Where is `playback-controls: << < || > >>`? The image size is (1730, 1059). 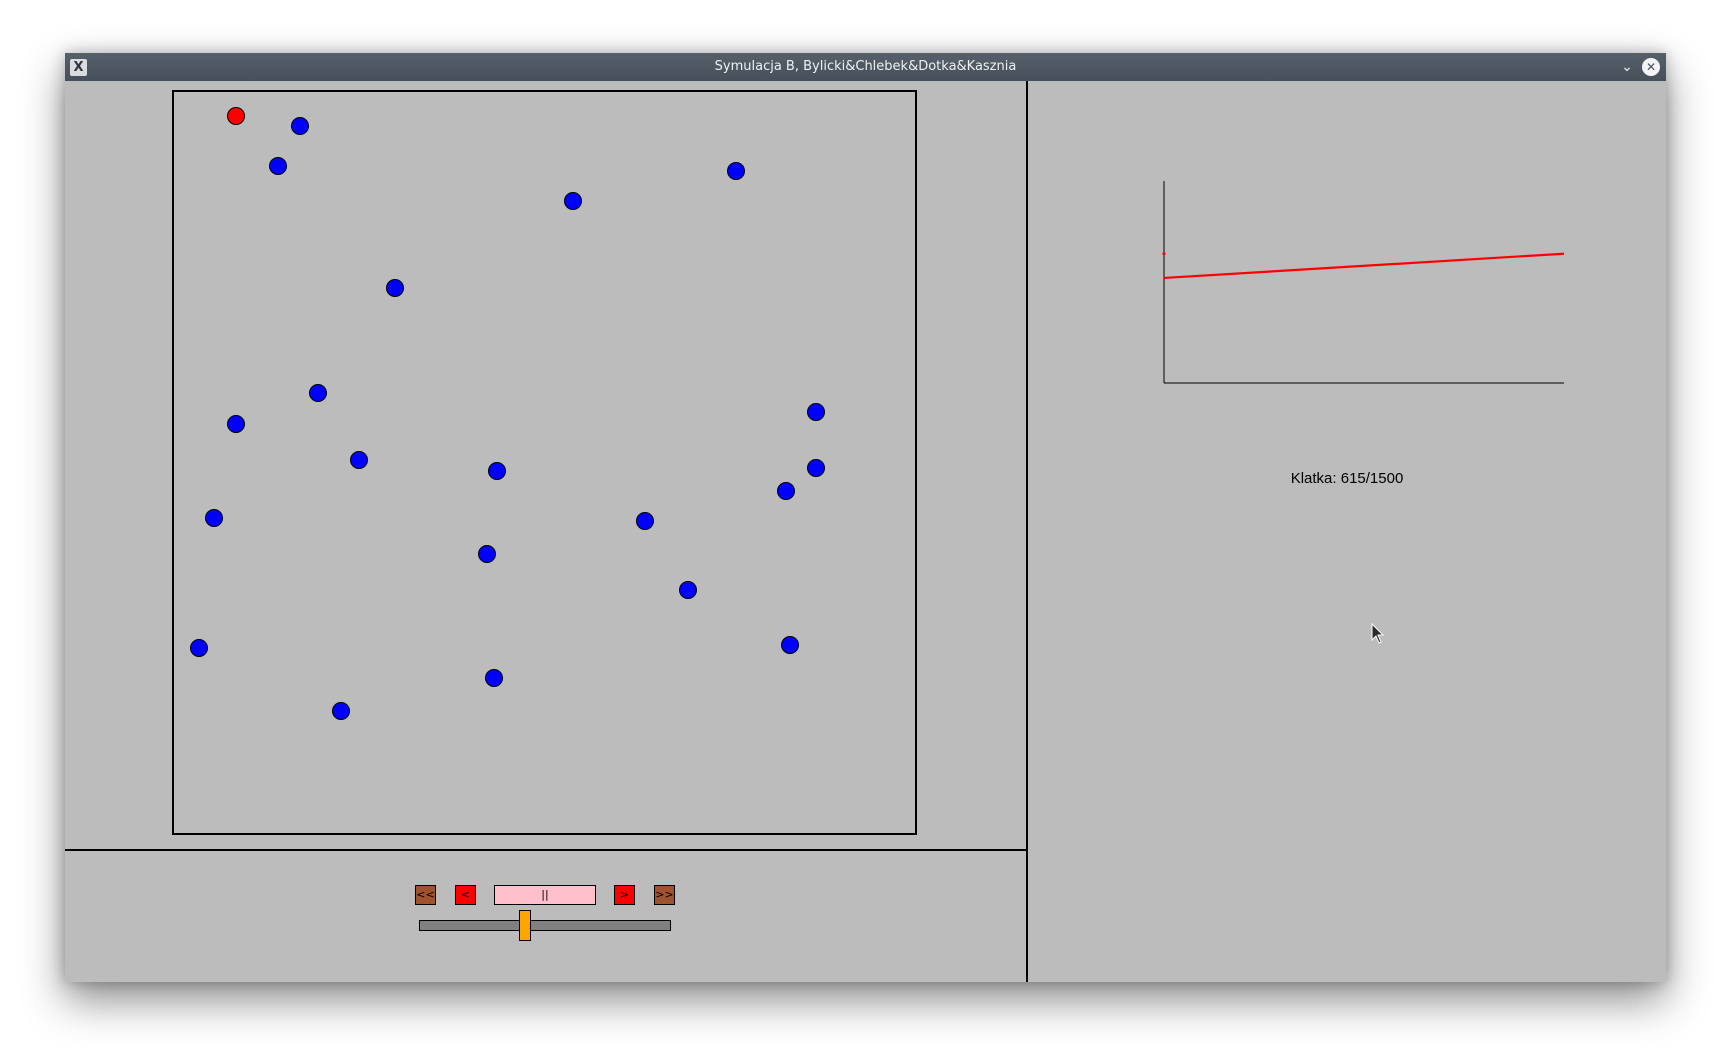 playback-controls: << < || > >> is located at coordinates (545, 916).